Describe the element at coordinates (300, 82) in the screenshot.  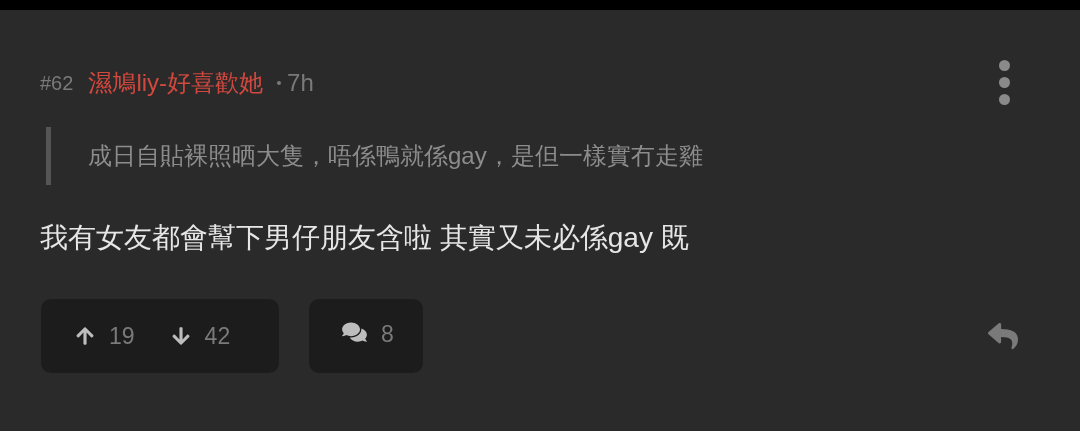
I see `post-time: 7h` at that location.